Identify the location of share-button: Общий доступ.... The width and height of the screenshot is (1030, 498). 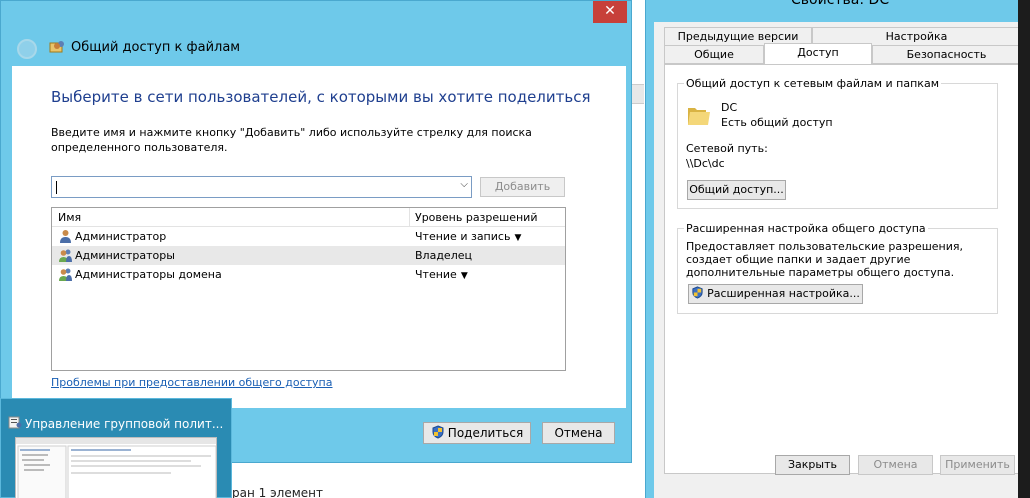
(736, 190).